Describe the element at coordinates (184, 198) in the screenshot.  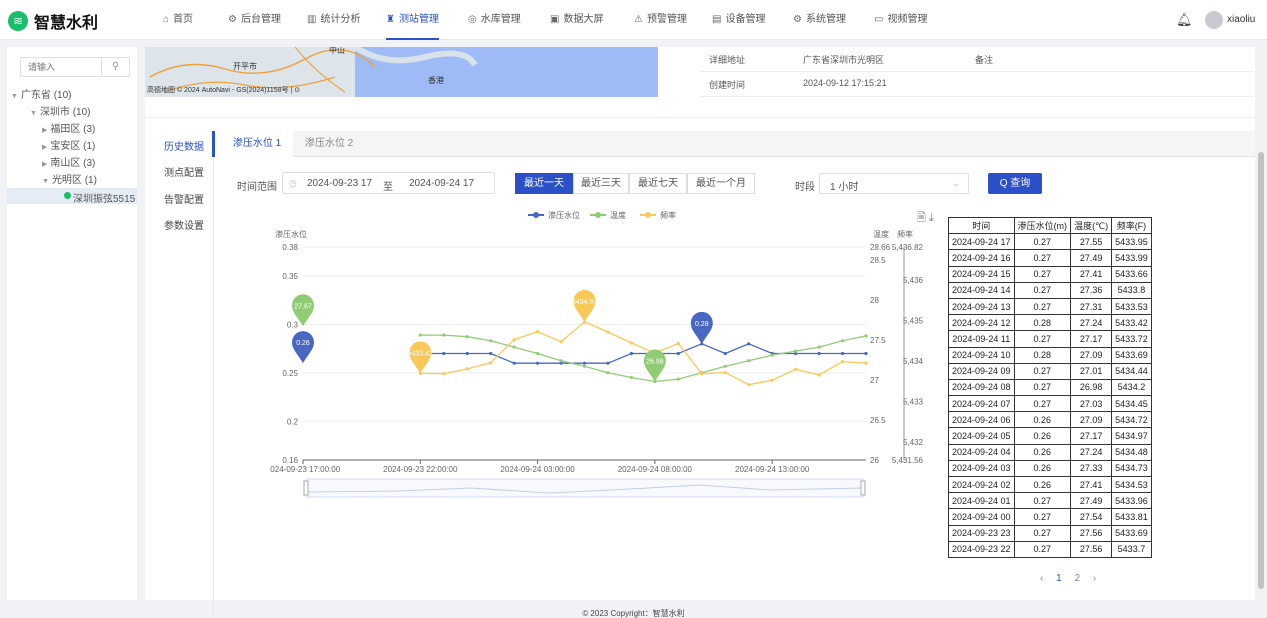
I see `tab-alarm-config: 告警配置` at that location.